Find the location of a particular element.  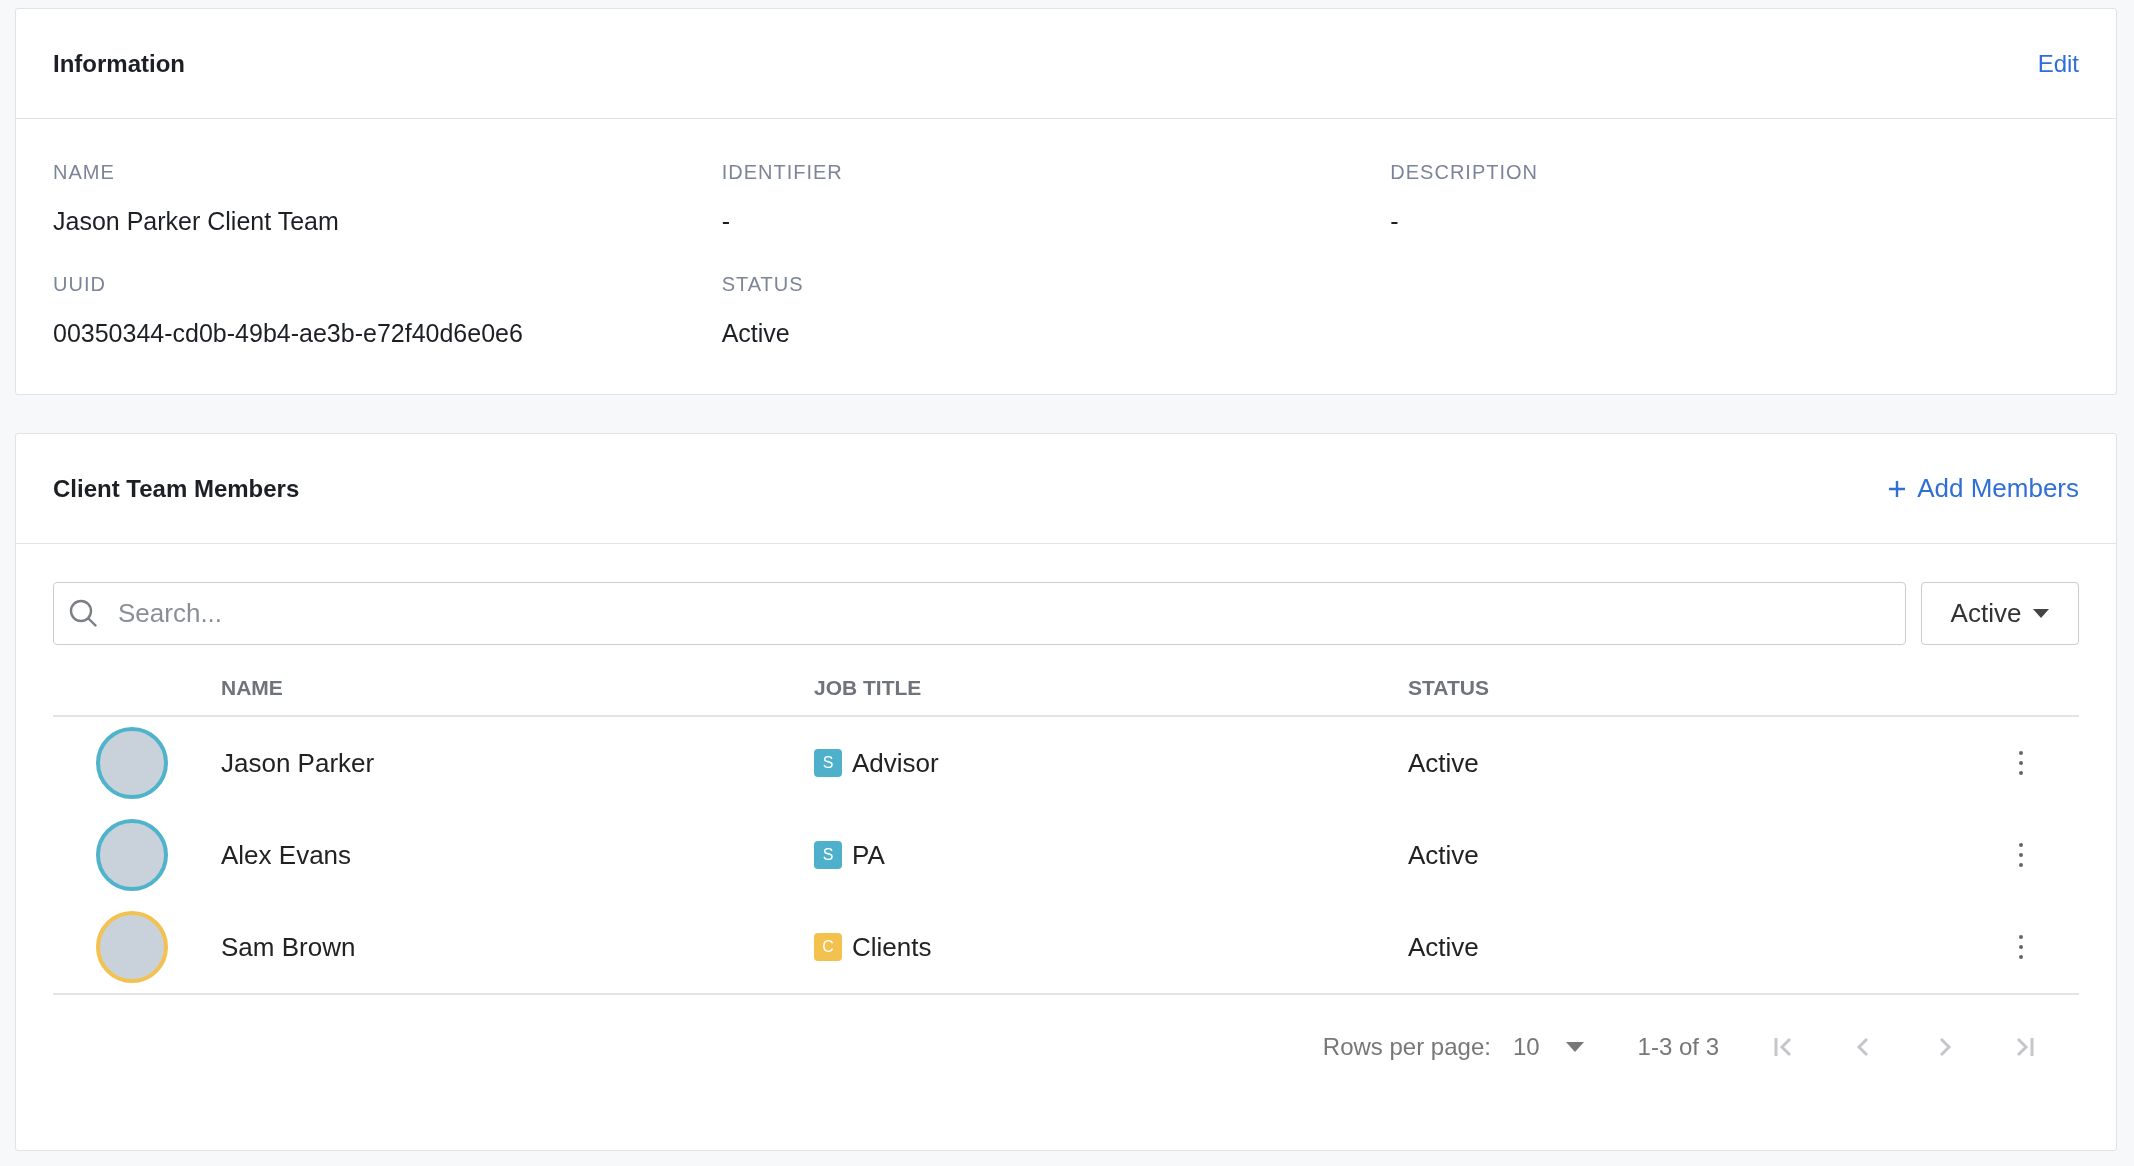

field-label: STATUS is located at coordinates (763, 284).